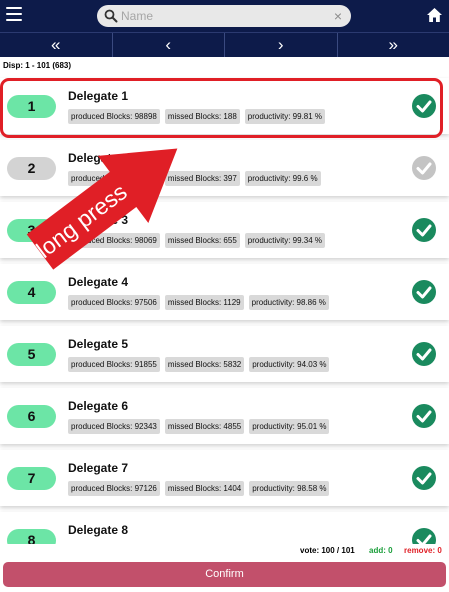  I want to click on home-icon, so click(434, 15).